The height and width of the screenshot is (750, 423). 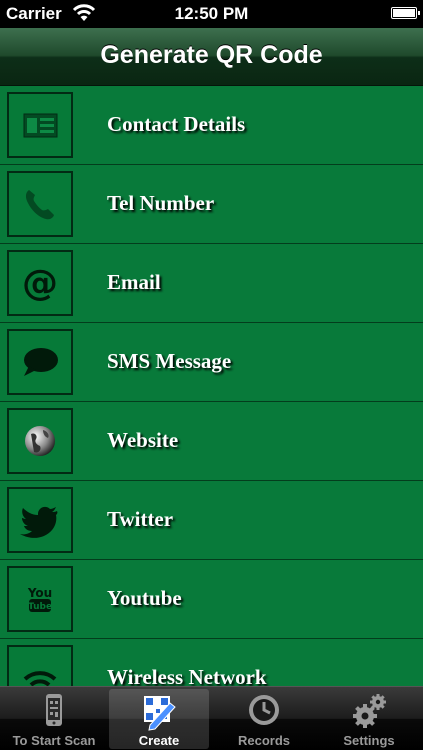 I want to click on list-item-wireless-network: Wireless Network, so click(x=211, y=662).